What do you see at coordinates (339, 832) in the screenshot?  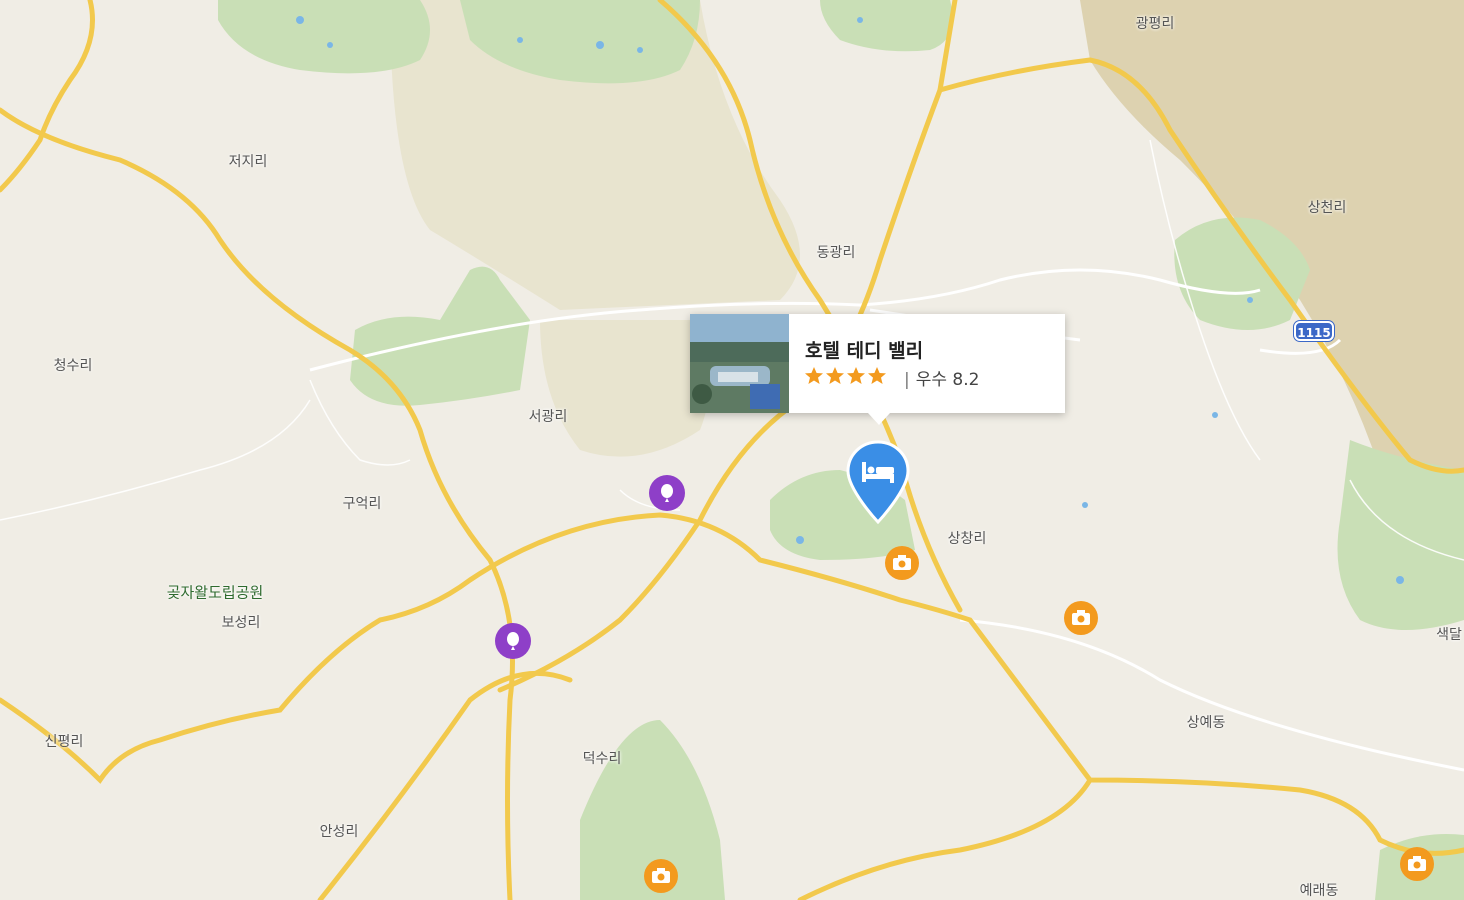 I see `place-label-anseong-ri: 안성리` at bounding box center [339, 832].